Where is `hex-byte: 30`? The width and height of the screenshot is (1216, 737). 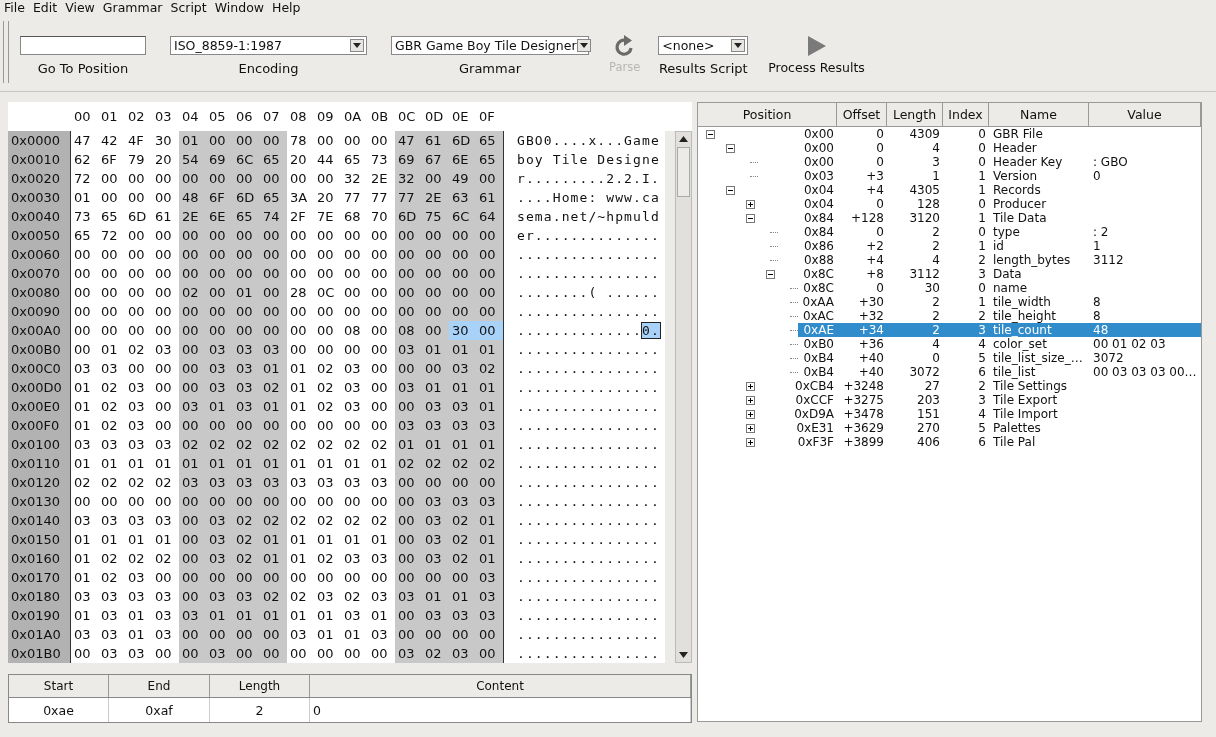 hex-byte: 30 is located at coordinates (165, 140).